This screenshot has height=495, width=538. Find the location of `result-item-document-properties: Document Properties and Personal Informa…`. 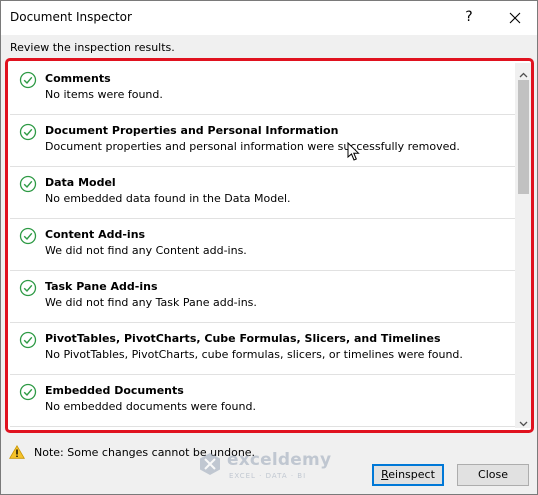

result-item-document-properties: Document Properties and Personal Informa… is located at coordinates (262, 141).